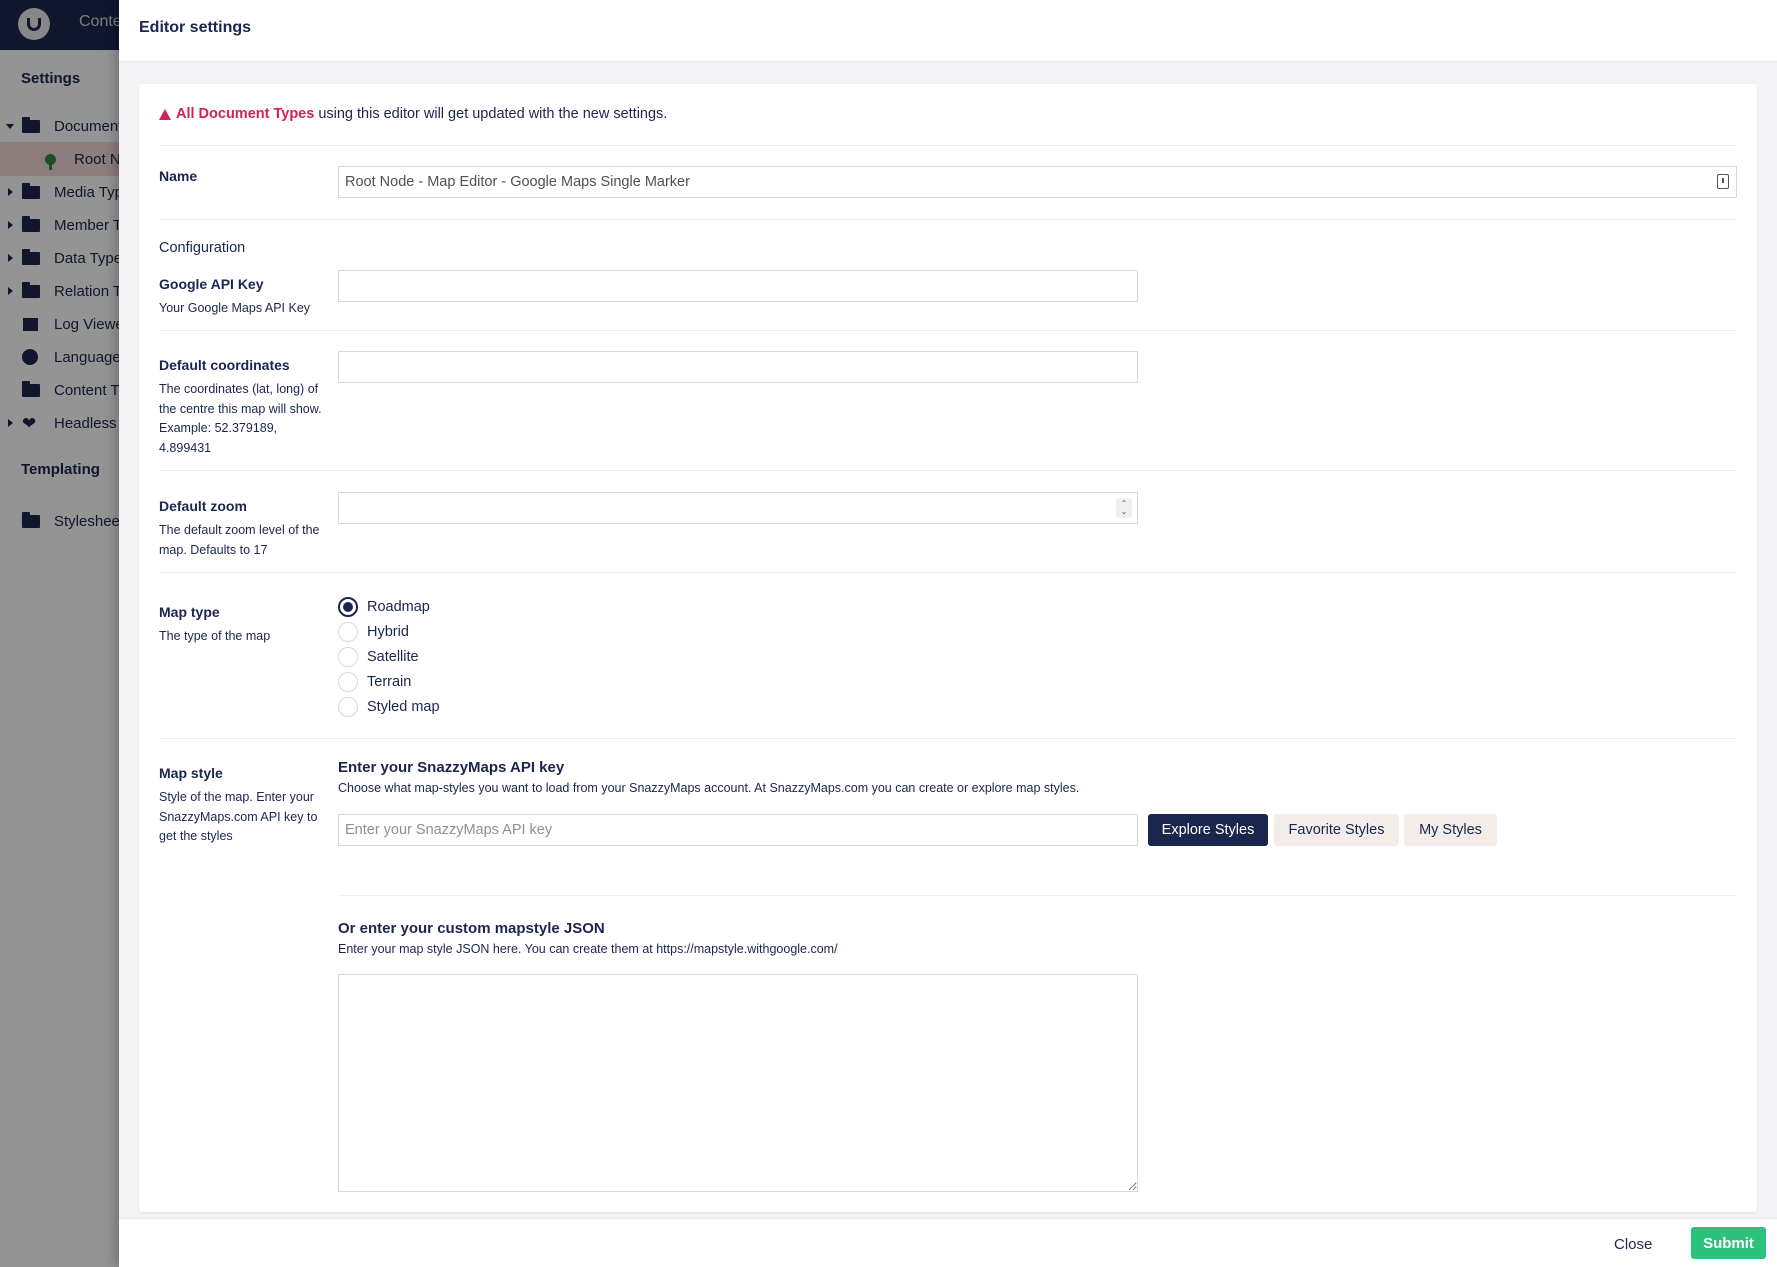  I want to click on close-button: Close, so click(1633, 1244).